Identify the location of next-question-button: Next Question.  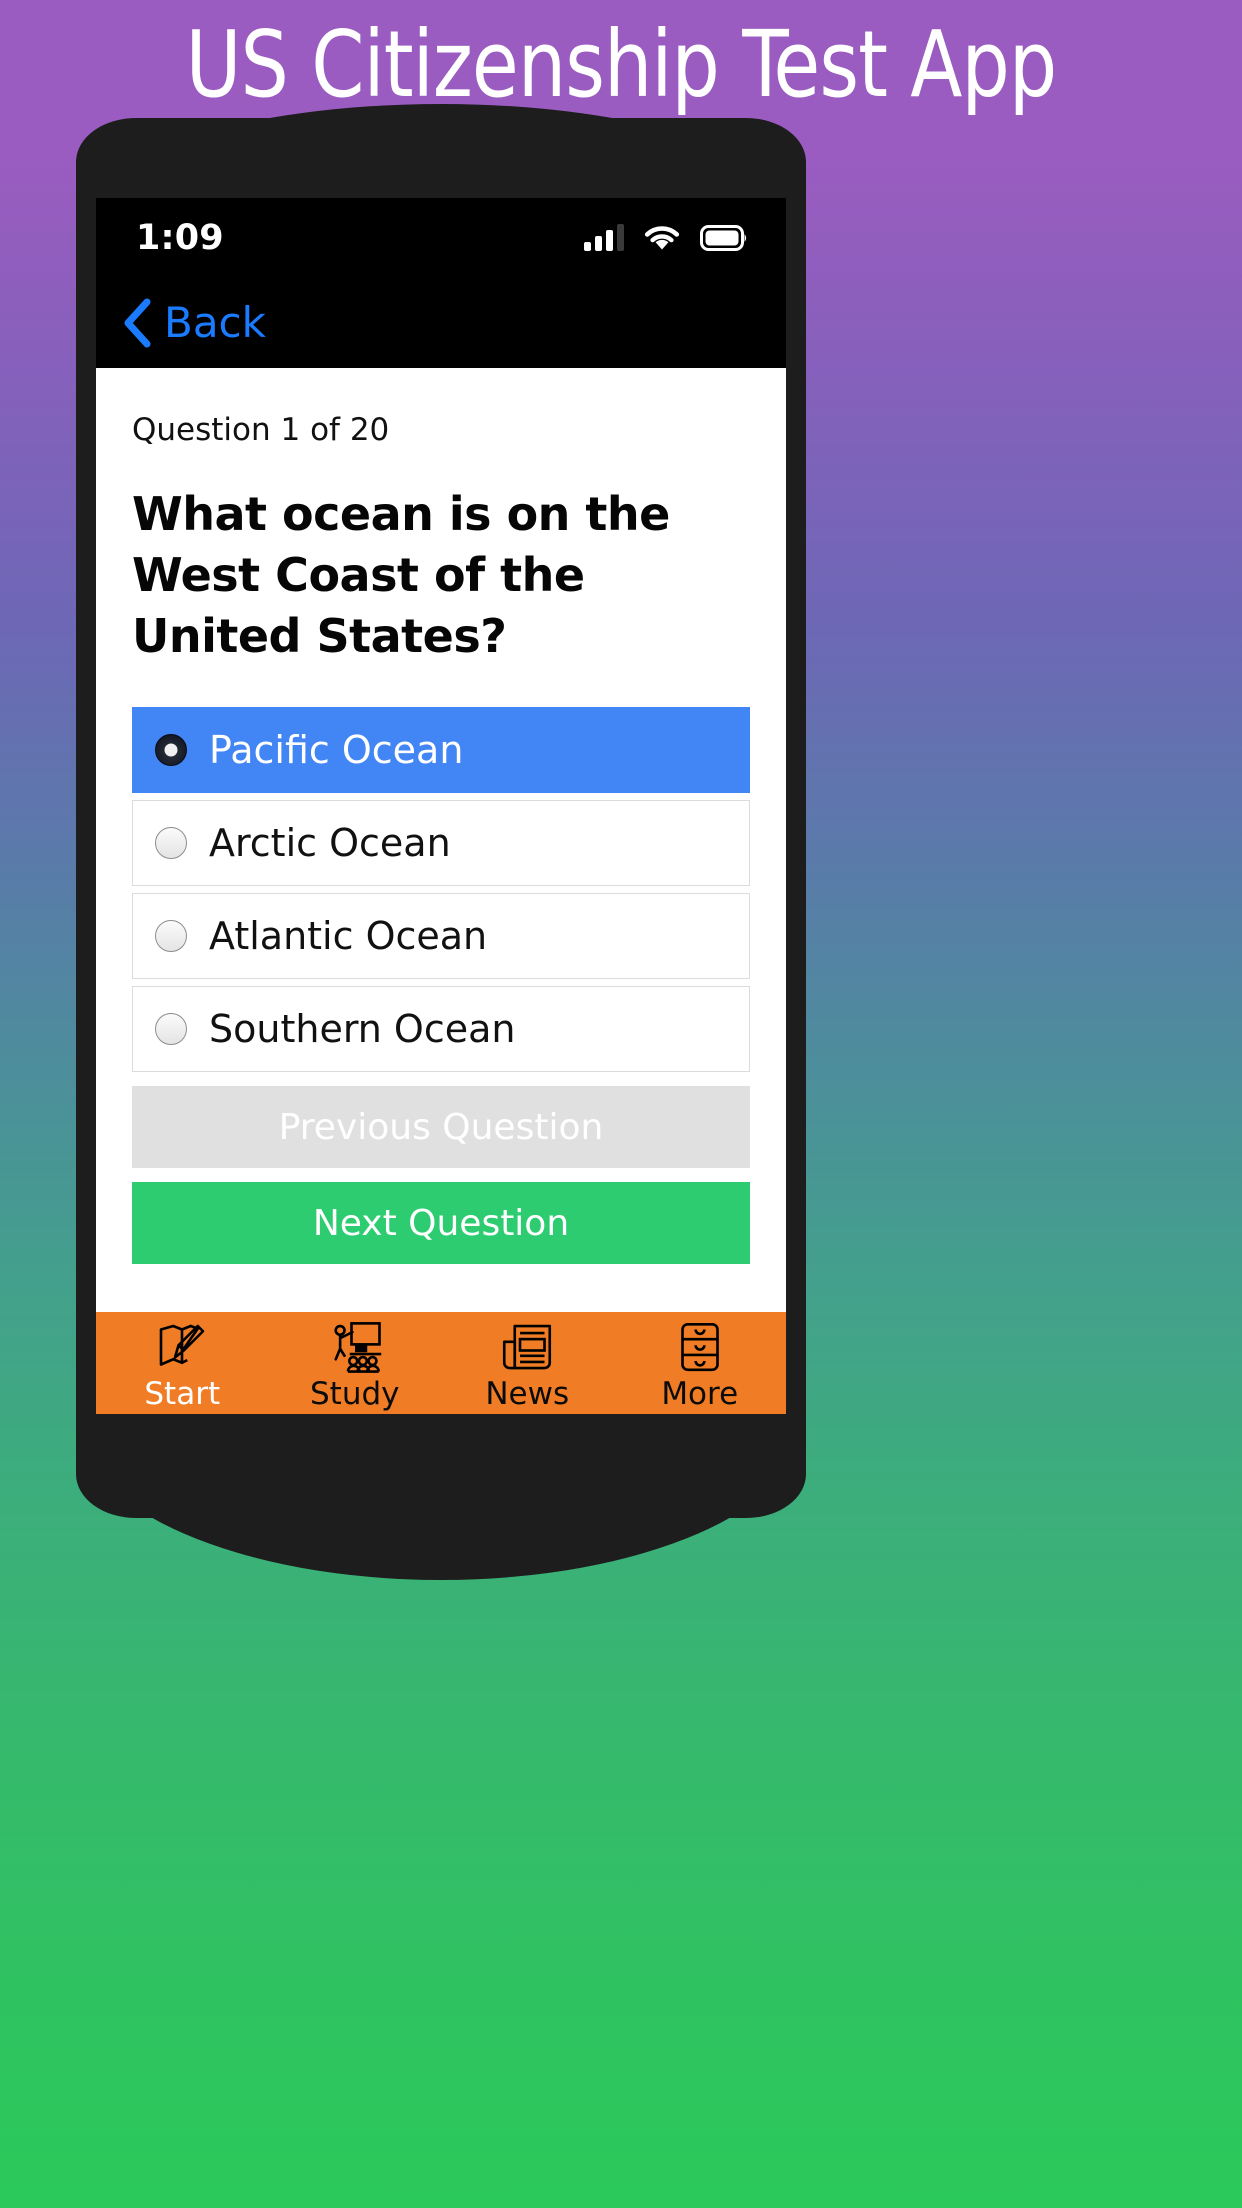
(441, 1223).